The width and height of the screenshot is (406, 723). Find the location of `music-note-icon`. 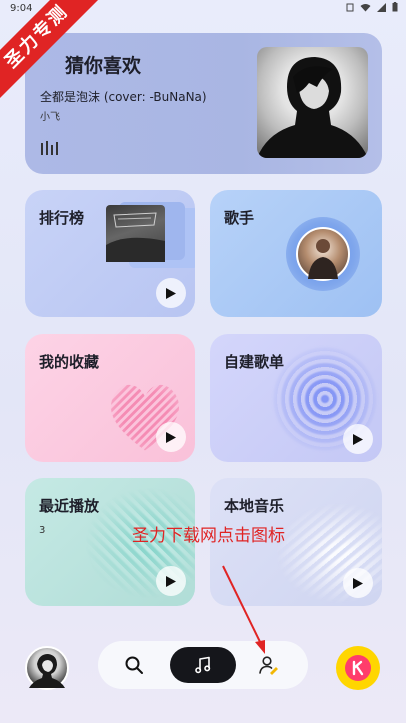

music-note-icon is located at coordinates (203, 665).